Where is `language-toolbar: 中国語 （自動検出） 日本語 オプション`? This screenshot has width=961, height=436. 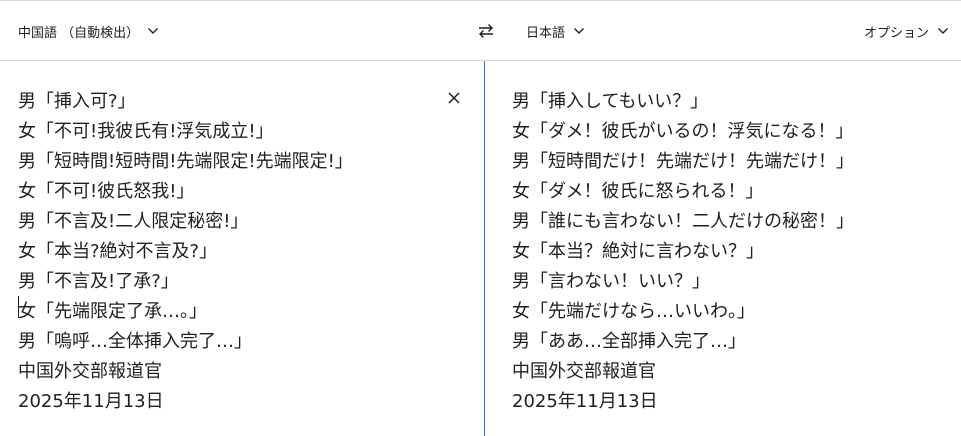
language-toolbar: 中国語 （自動検出） 日本語 オプション is located at coordinates (480, 31).